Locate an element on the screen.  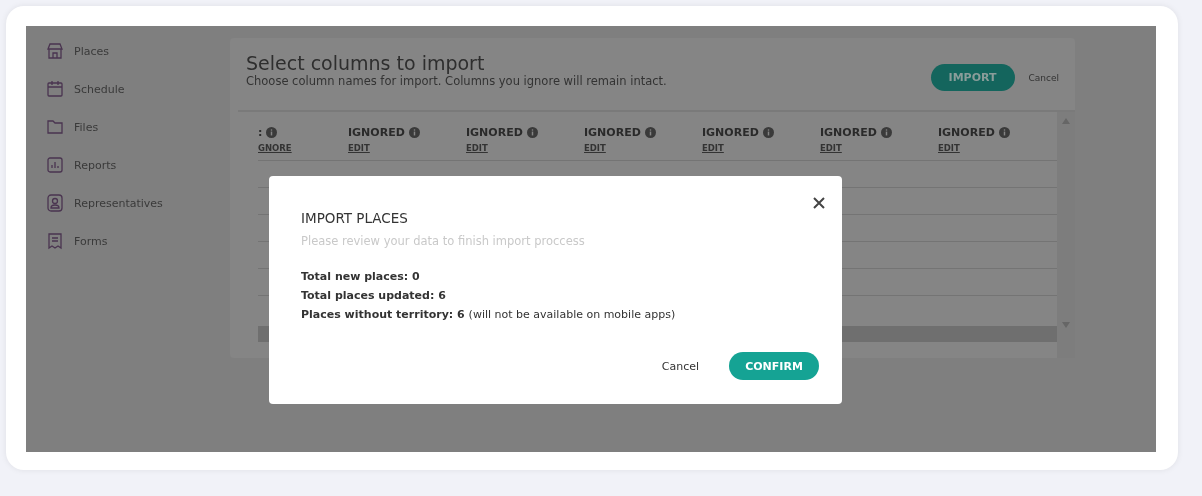
calendar-icon is located at coordinates (55, 89).